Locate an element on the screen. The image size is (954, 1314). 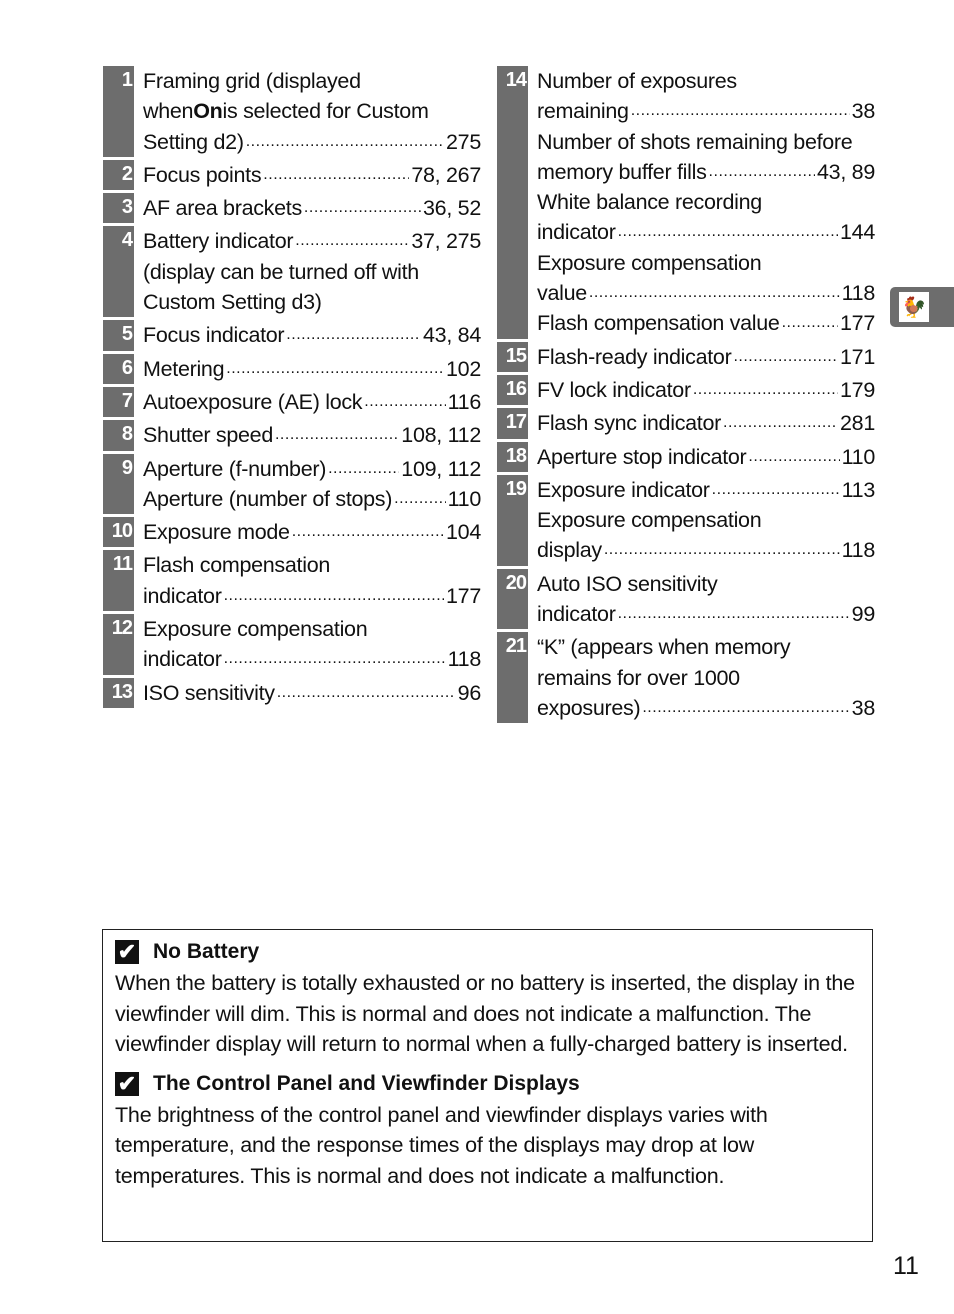
entry-text: Exposure compensation indicator 118 is located at coordinates (307, 644).